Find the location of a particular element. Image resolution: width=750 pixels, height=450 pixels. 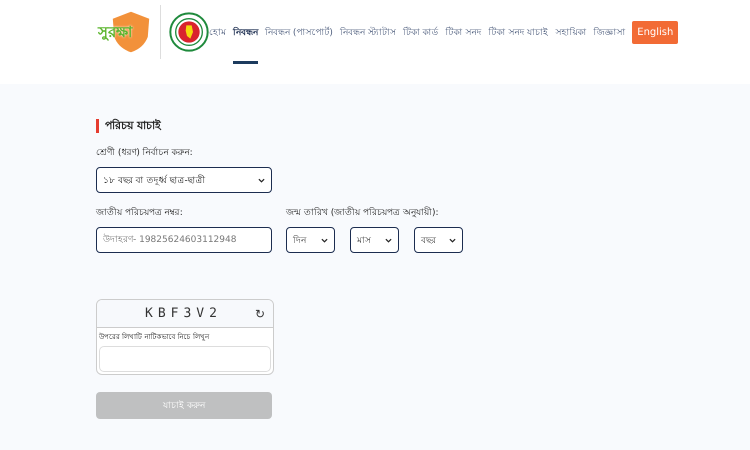

section-title: পরিচয় যাচাই is located at coordinates (423, 126).